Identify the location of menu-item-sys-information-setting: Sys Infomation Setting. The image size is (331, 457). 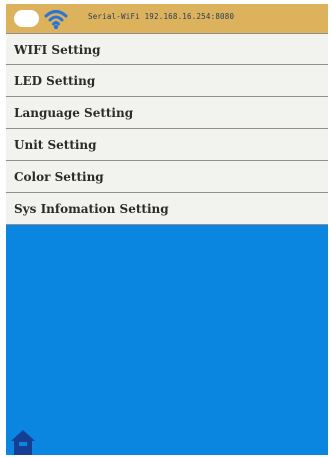
(167, 209).